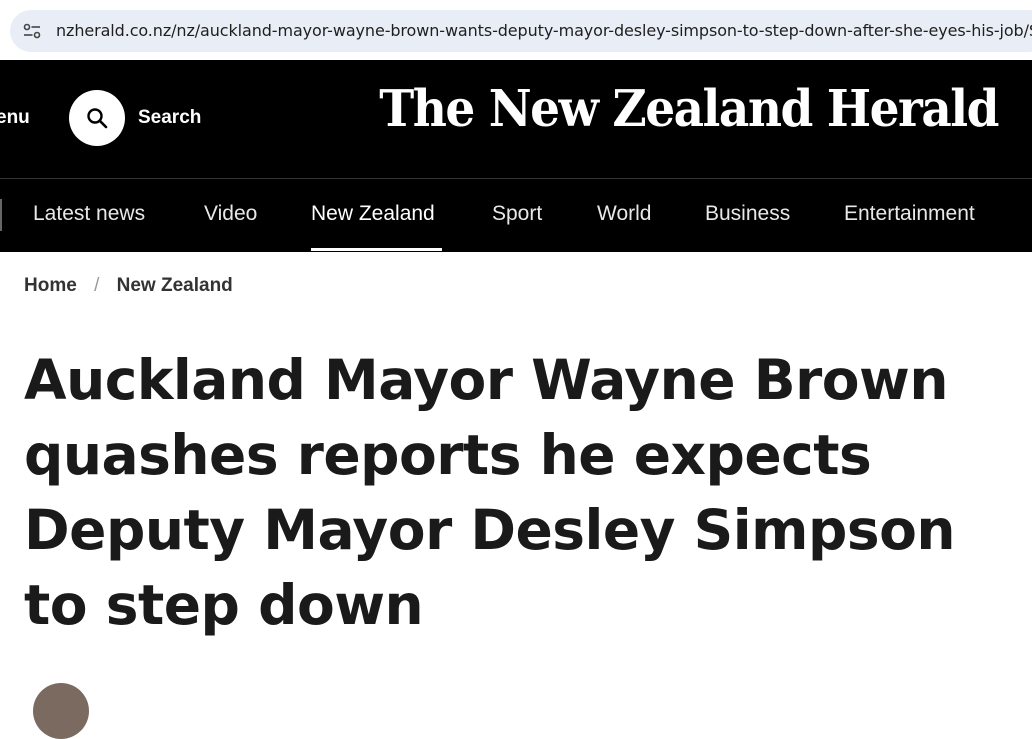 The height and width of the screenshot is (739, 1032). What do you see at coordinates (1, 215) in the screenshot?
I see `nav-divider` at bounding box center [1, 215].